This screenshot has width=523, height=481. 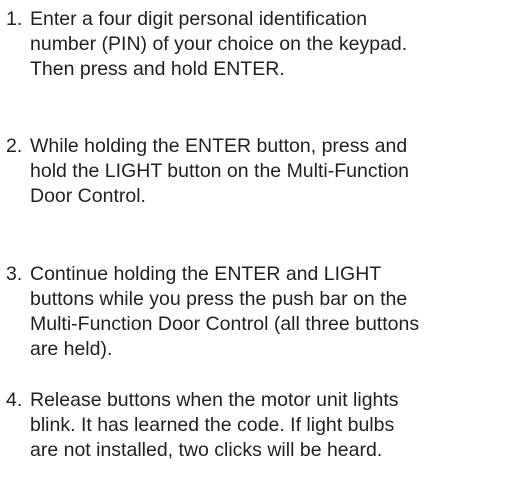 What do you see at coordinates (14, 274) in the screenshot?
I see `step-number: 3.` at bounding box center [14, 274].